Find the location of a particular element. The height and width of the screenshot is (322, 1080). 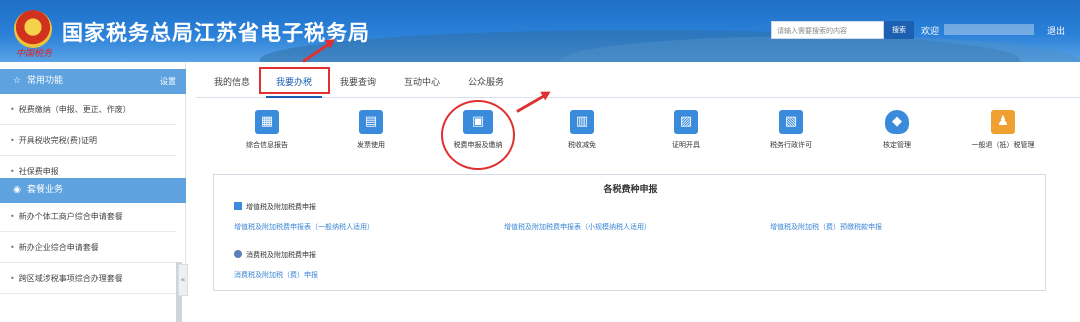

section-consumption: 消费税及附加税费申报 is located at coordinates (275, 255).